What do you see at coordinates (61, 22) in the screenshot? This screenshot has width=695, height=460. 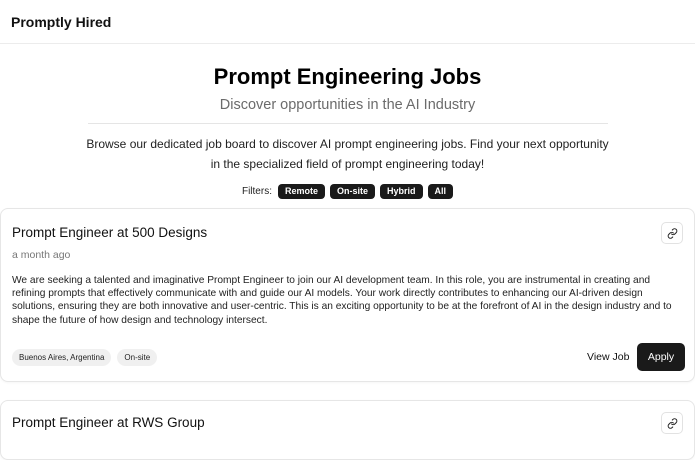 I see `brand-logo-text: Promptly Hired` at bounding box center [61, 22].